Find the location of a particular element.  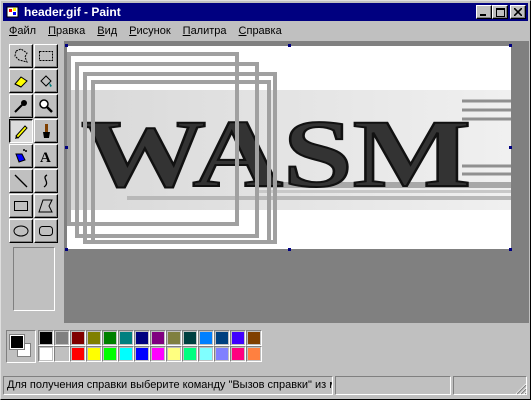

menu-file: Файл is located at coordinates (22, 31).